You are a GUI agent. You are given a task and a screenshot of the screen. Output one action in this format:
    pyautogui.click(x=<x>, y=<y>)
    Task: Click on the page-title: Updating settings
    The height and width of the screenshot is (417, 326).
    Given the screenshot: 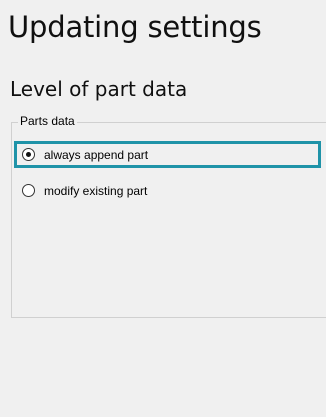 What is the action you would take?
    pyautogui.click(x=135, y=27)
    